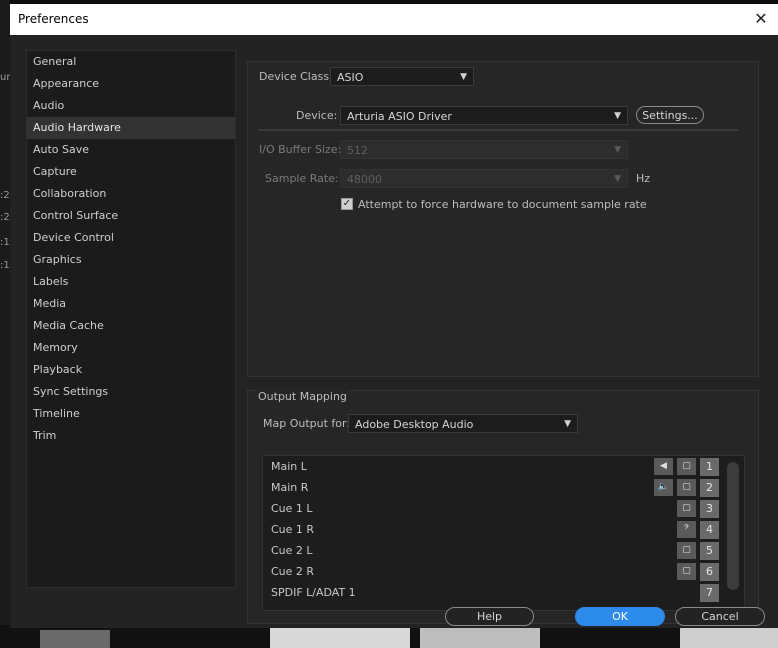  I want to click on sidebar-item-media: Media, so click(131, 304).